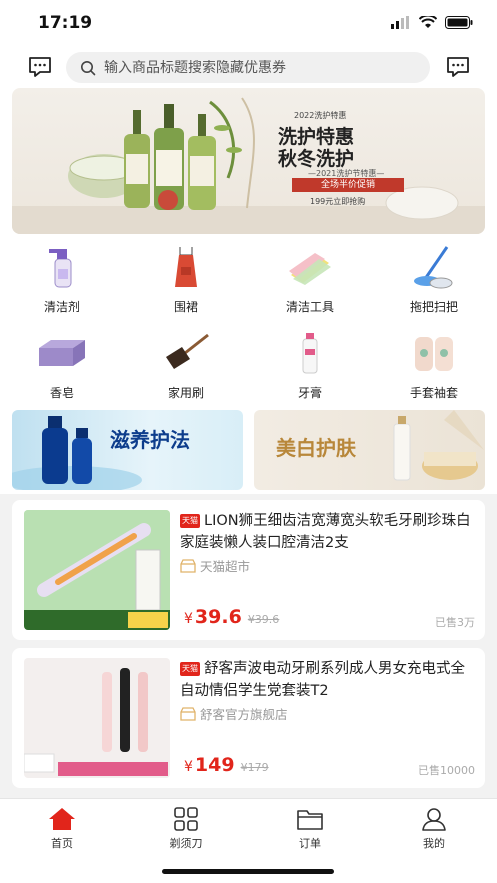 The width and height of the screenshot is (497, 883). What do you see at coordinates (309, 393) in the screenshot?
I see `category-label: 牙膏` at bounding box center [309, 393].